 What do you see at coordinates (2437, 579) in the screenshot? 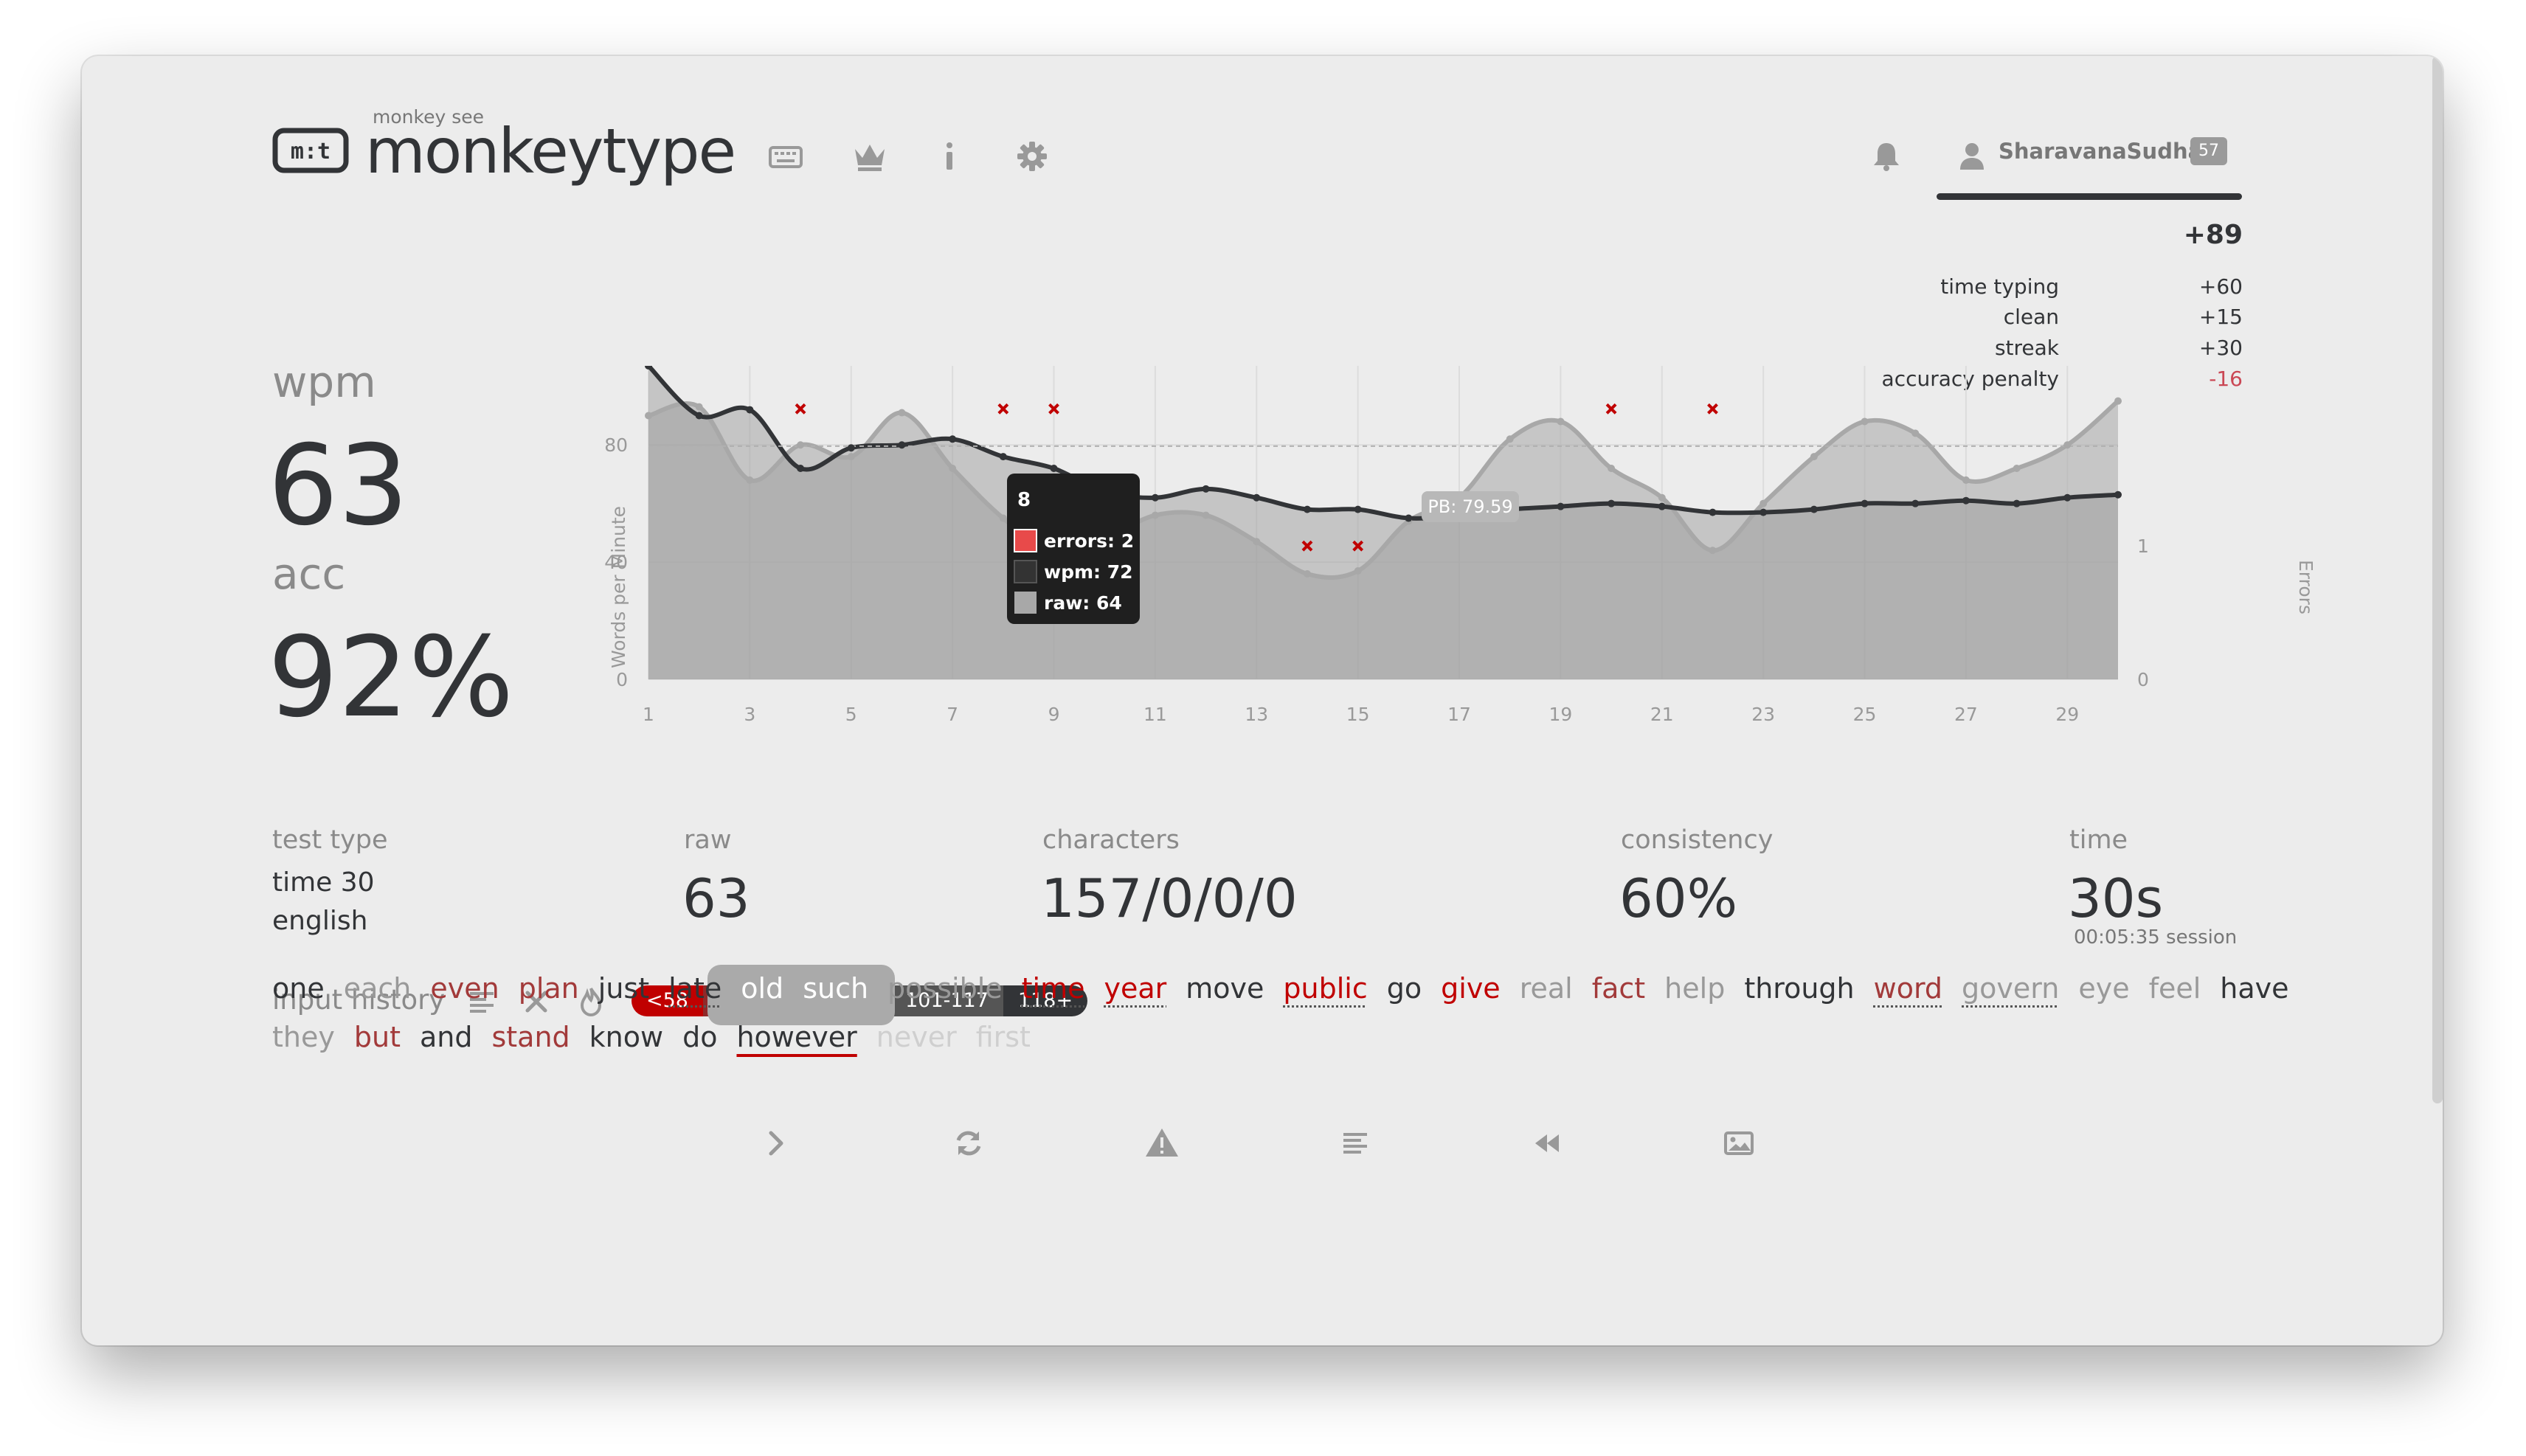
I see `scrollbar` at bounding box center [2437, 579].